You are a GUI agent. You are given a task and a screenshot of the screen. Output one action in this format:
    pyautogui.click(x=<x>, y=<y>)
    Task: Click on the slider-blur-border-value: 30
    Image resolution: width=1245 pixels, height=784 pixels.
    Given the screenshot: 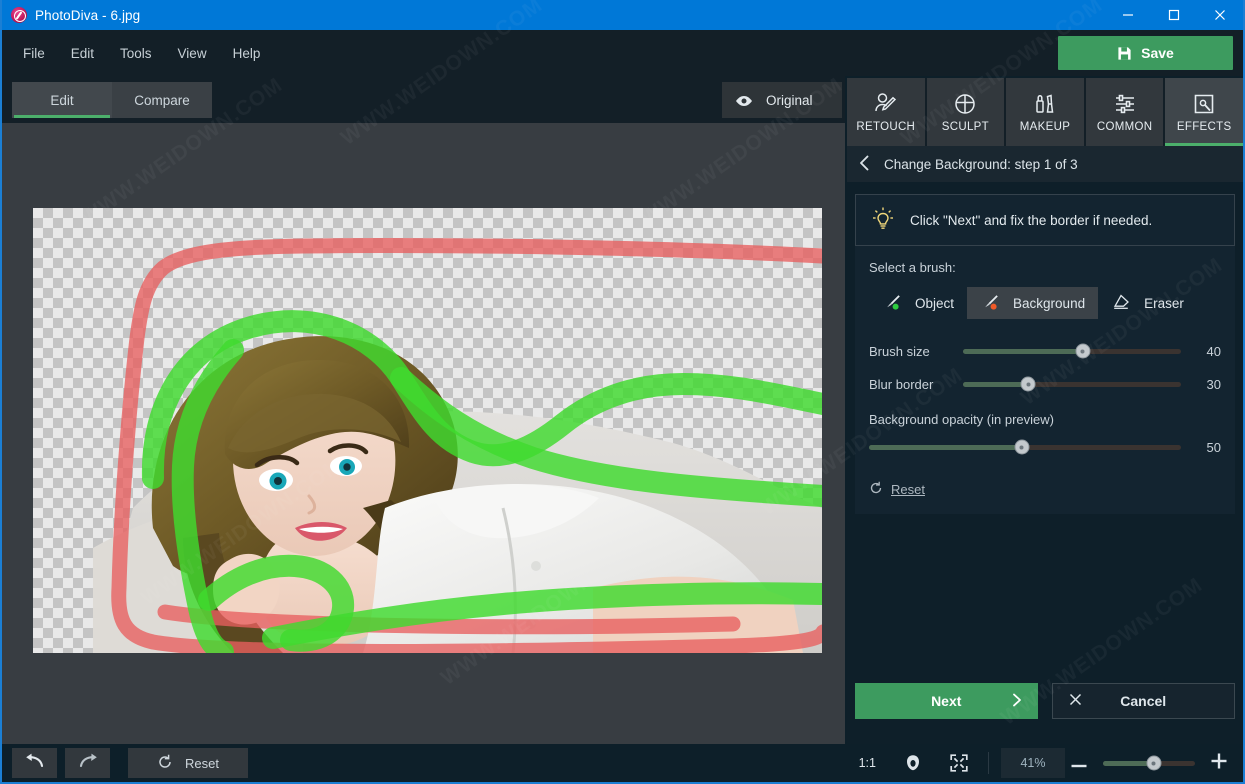 What is the action you would take?
    pyautogui.click(x=1213, y=384)
    